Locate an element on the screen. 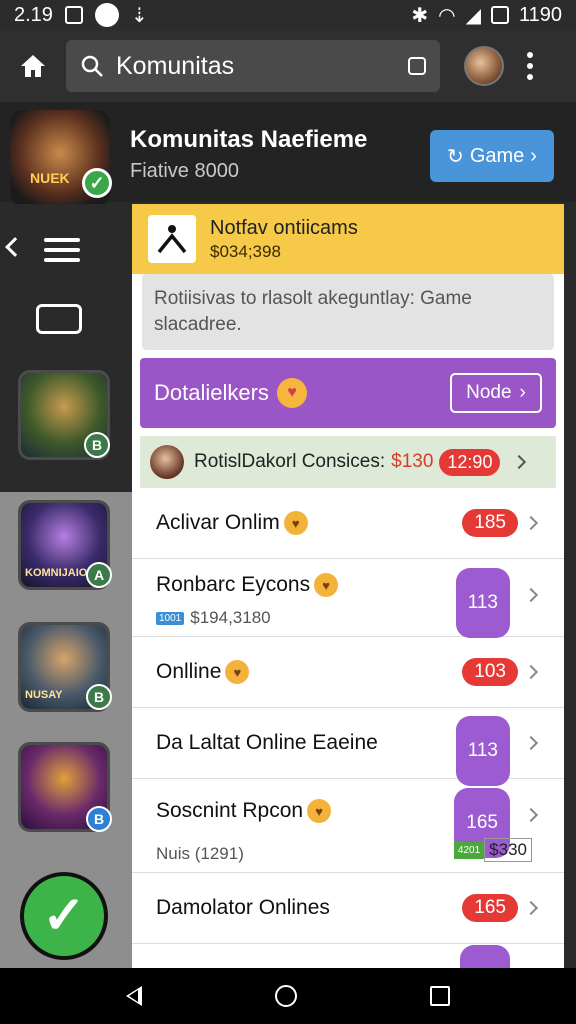  tile-caption: KOMNIJAIO is located at coordinates (56, 573).